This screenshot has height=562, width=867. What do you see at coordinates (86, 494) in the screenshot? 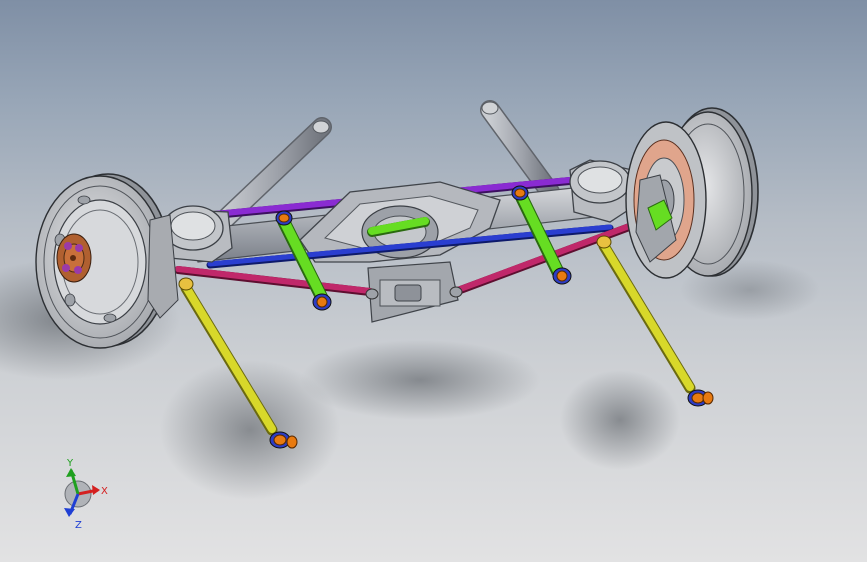
I see `reference-triad: X Y Z` at bounding box center [86, 494].